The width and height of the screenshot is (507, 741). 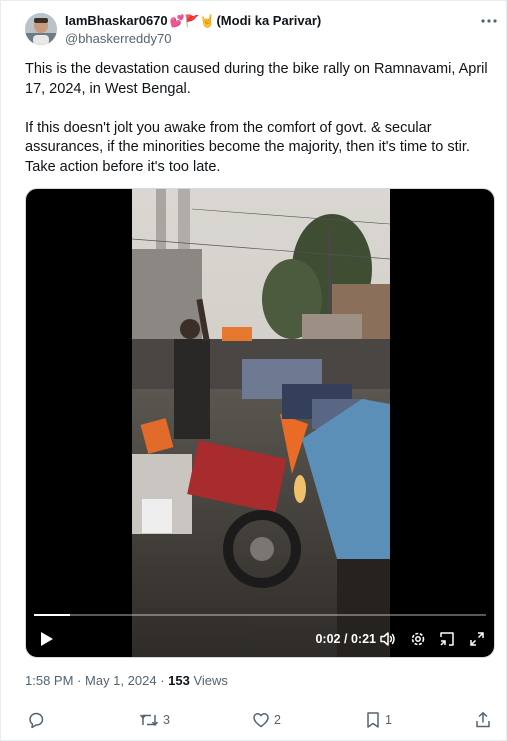 I want to click on settings-button, so click(x=418, y=639).